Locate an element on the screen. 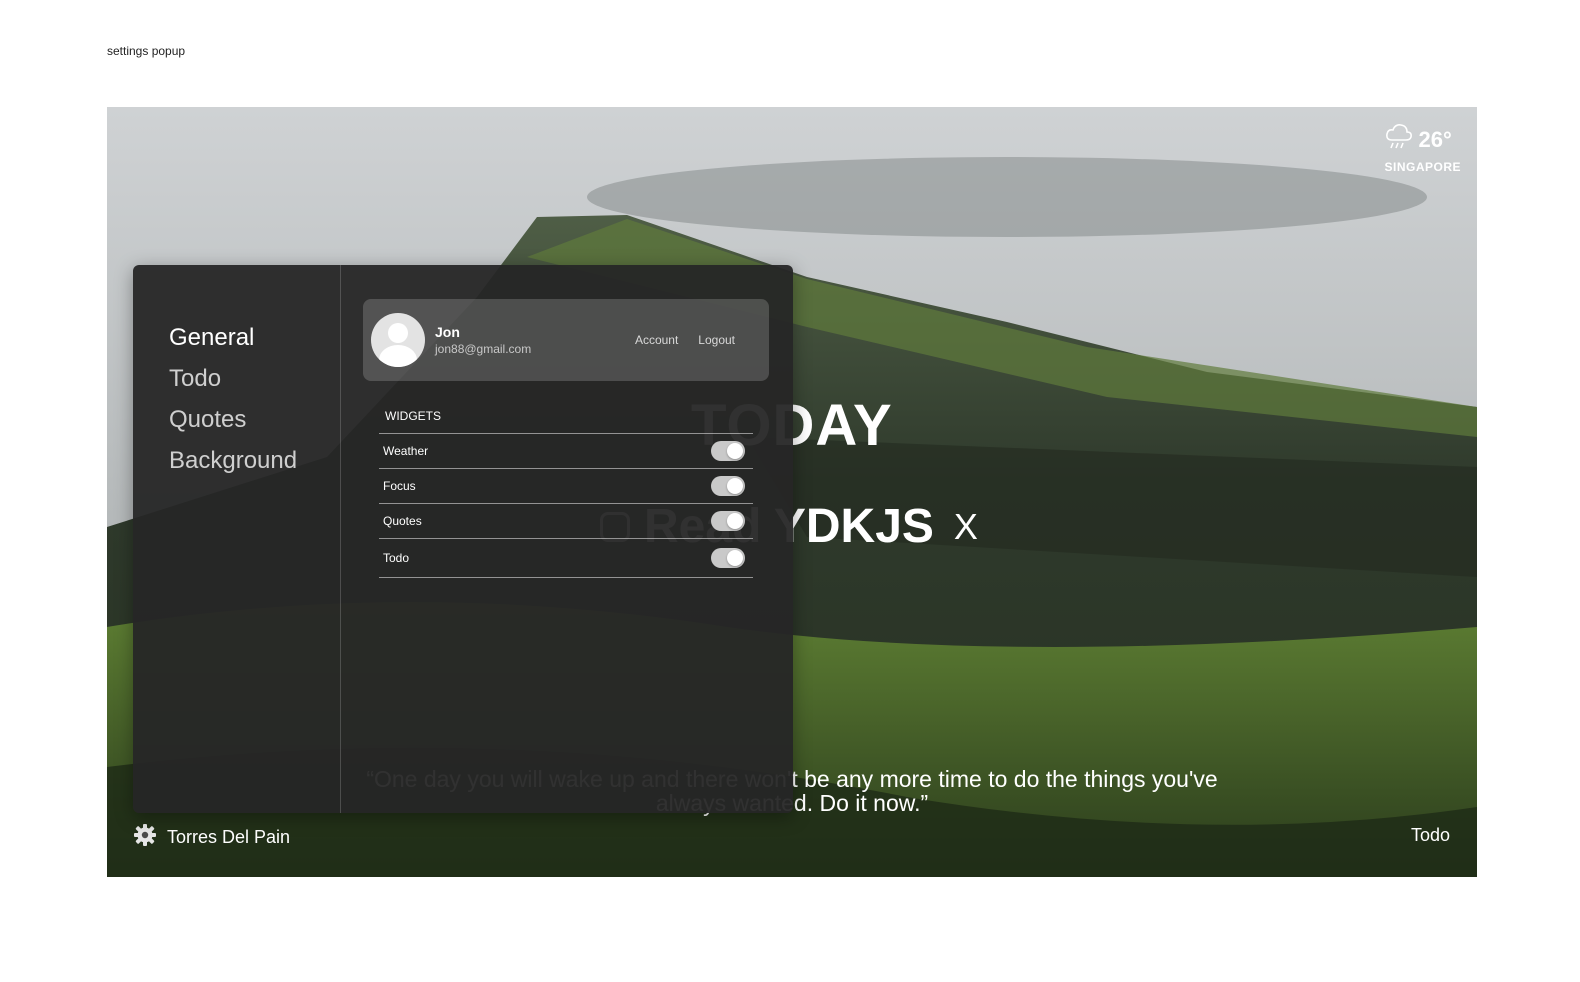 Image resolution: width=1580 pixels, height=982 pixels. logout-link: Logout is located at coordinates (716, 340).